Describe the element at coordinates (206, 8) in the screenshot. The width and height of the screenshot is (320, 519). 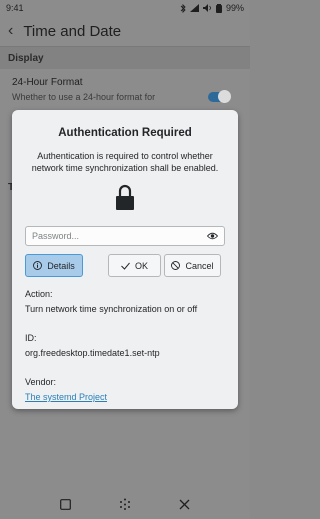
I see `volume-icon` at that location.